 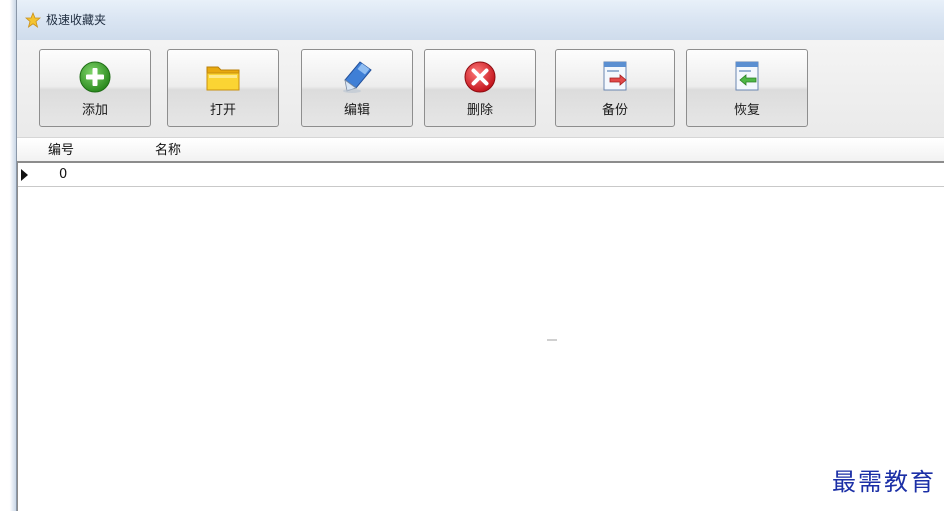 What do you see at coordinates (747, 76) in the screenshot?
I see `restore-icon` at bounding box center [747, 76].